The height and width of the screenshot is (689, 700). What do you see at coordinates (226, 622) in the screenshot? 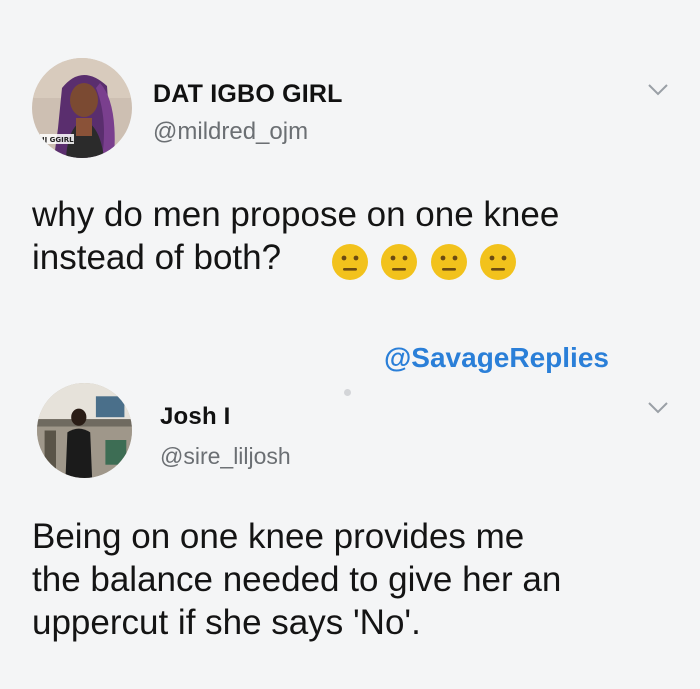
I see `tweet-text-line: uppercut if she says 'No'.` at bounding box center [226, 622].